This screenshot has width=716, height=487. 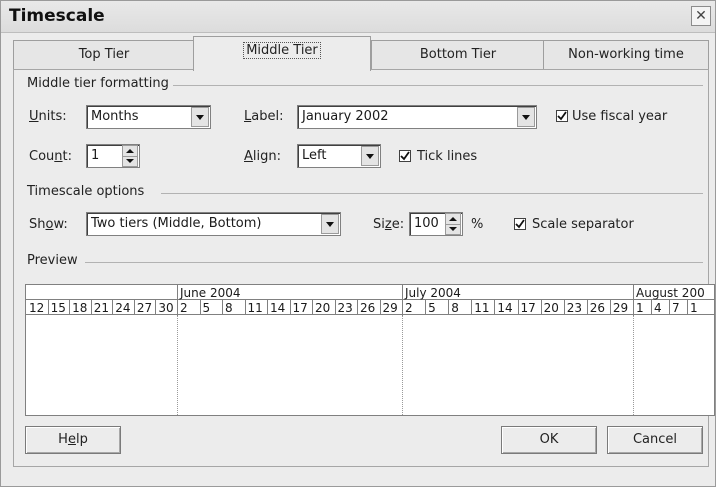 What do you see at coordinates (549, 440) in the screenshot?
I see `ok-button: OK` at bounding box center [549, 440].